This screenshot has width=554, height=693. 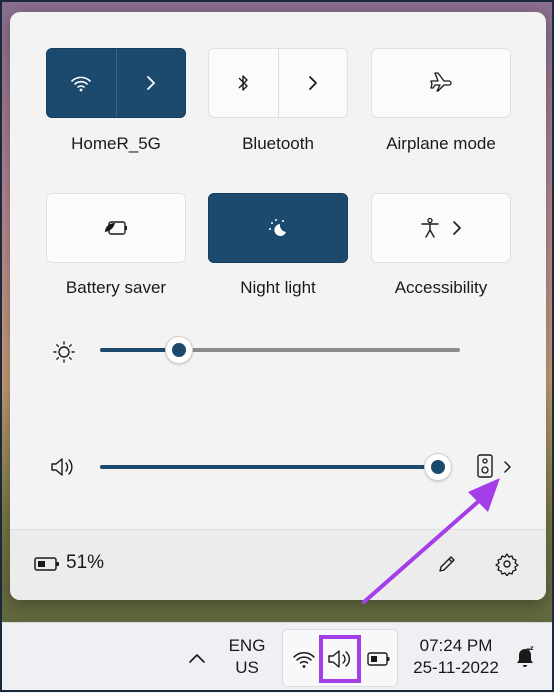 I want to click on wifi-tile, so click(x=116, y=83).